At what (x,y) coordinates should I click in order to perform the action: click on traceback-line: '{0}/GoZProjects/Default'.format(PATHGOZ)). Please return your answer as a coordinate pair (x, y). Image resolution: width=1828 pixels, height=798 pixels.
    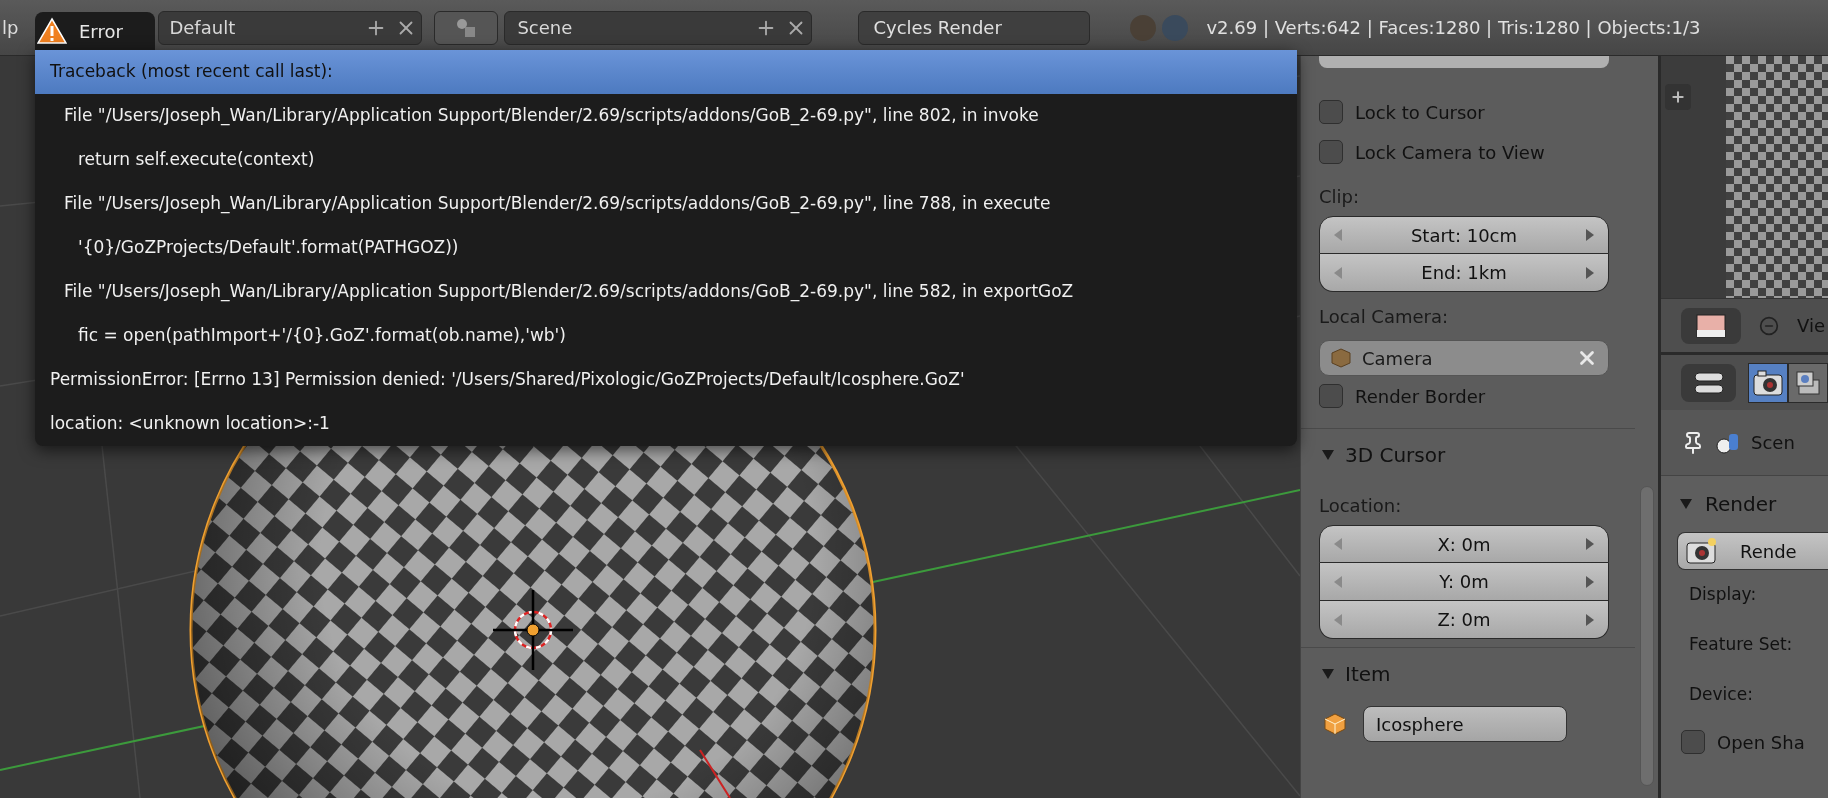
    Looking at the image, I should click on (666, 248).